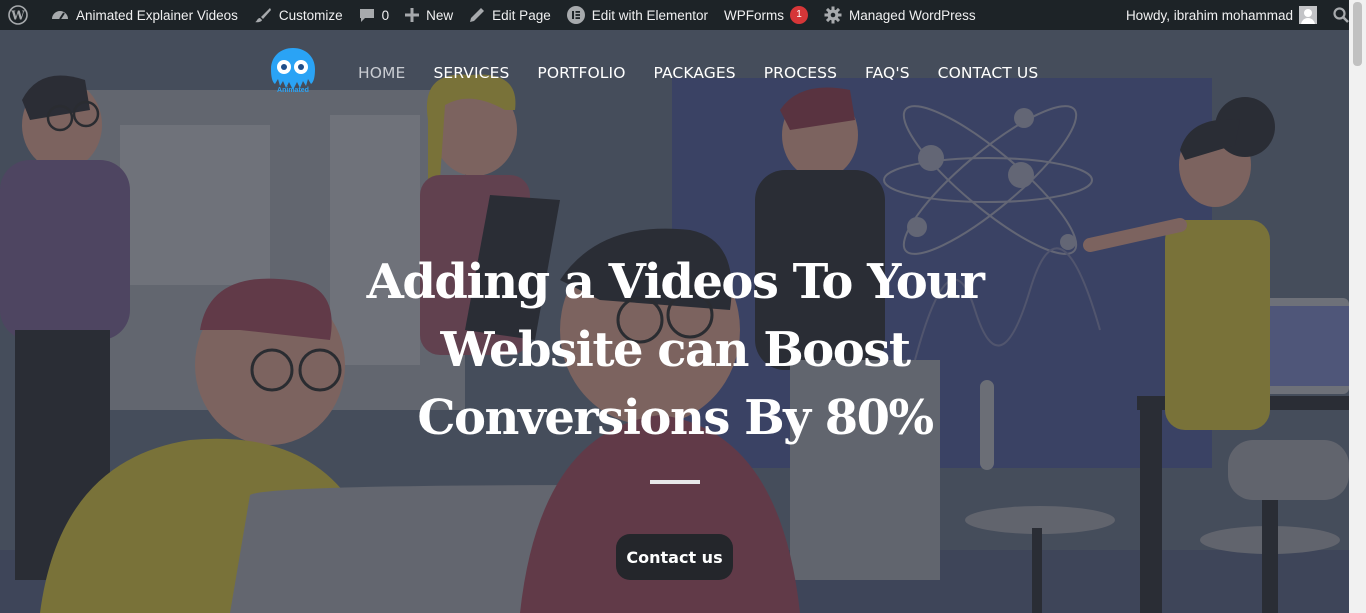 This screenshot has width=1366, height=613. Describe the element at coordinates (521, 15) in the screenshot. I see `edit-page-label: Edit Page` at that location.